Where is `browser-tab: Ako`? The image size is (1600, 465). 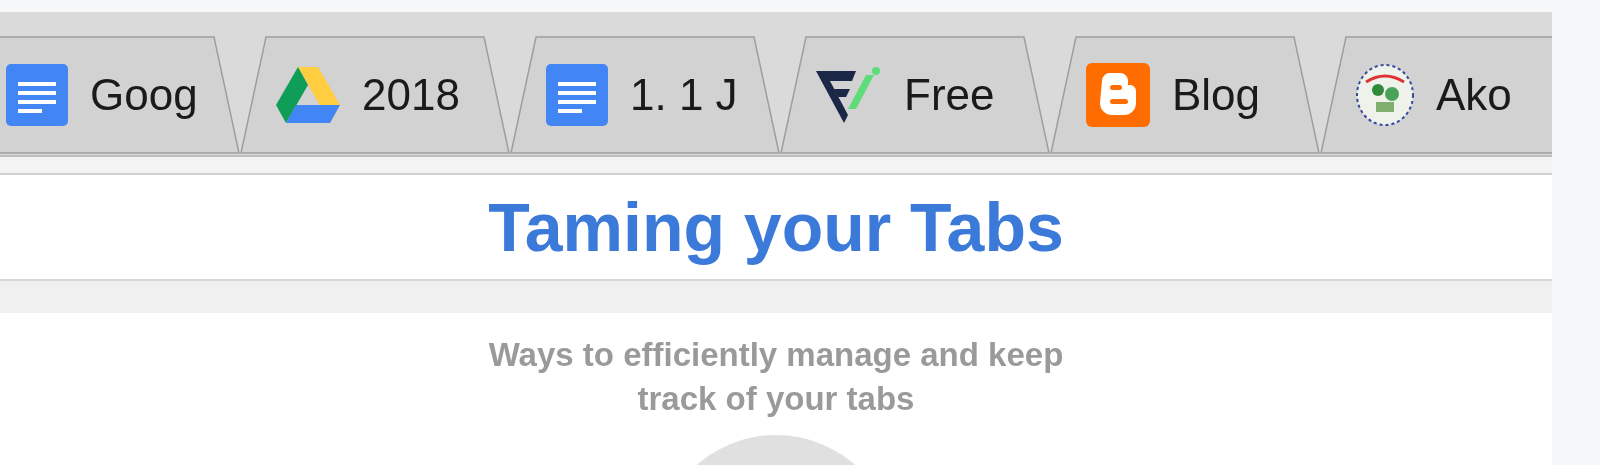
browser-tab: Ako is located at coordinates (1436, 95).